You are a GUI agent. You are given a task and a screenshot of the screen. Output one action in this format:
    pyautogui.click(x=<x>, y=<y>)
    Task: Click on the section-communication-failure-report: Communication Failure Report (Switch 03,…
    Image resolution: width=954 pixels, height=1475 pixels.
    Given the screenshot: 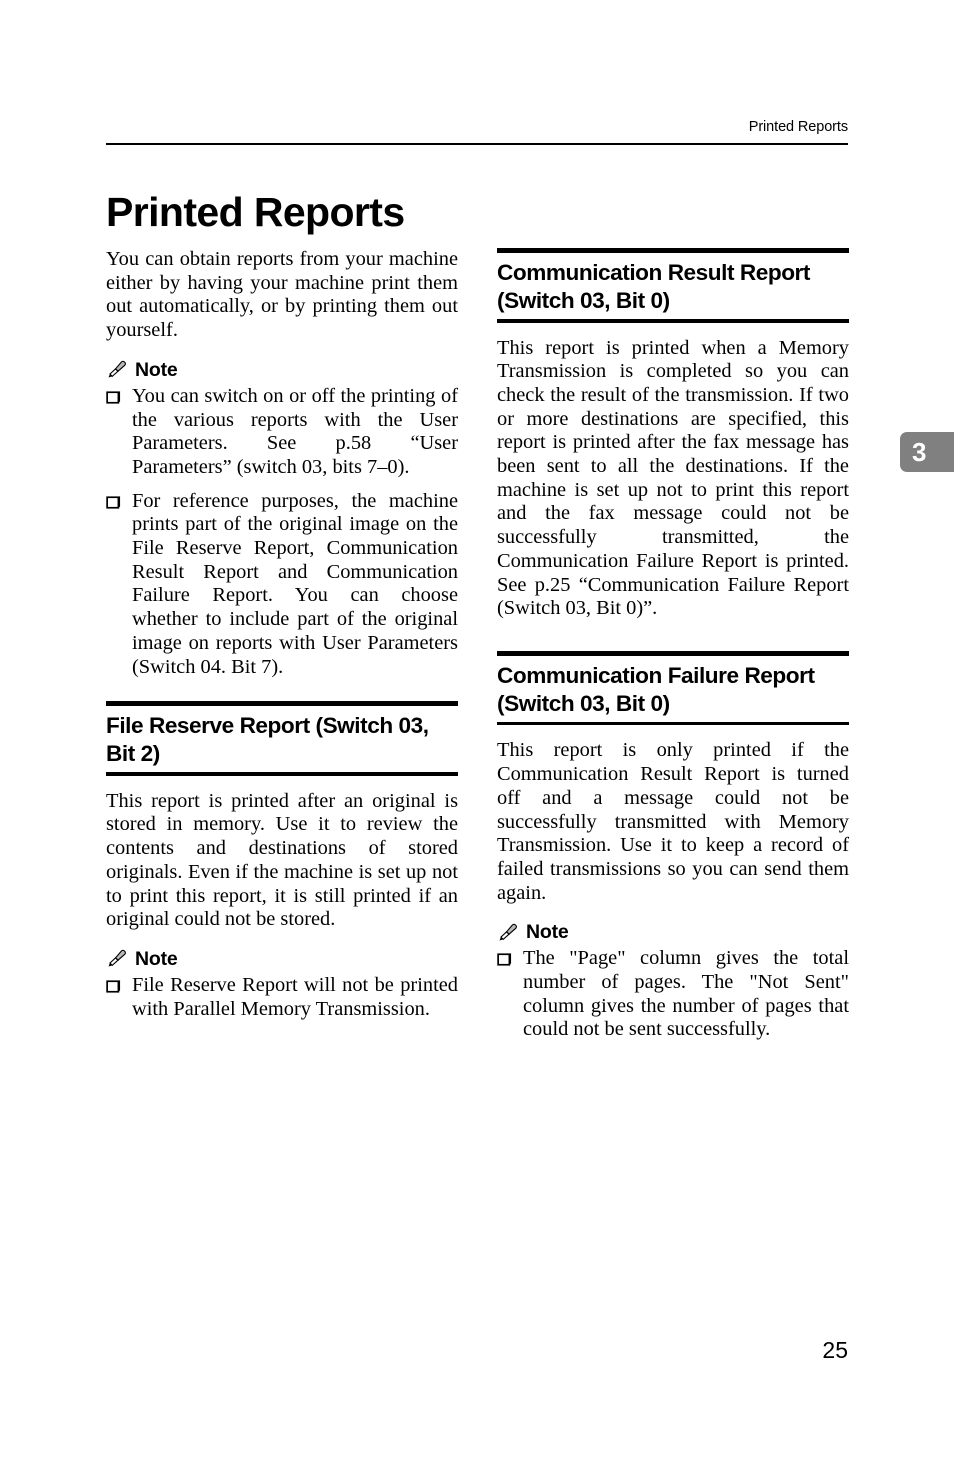 What is the action you would take?
    pyautogui.click(x=673, y=846)
    